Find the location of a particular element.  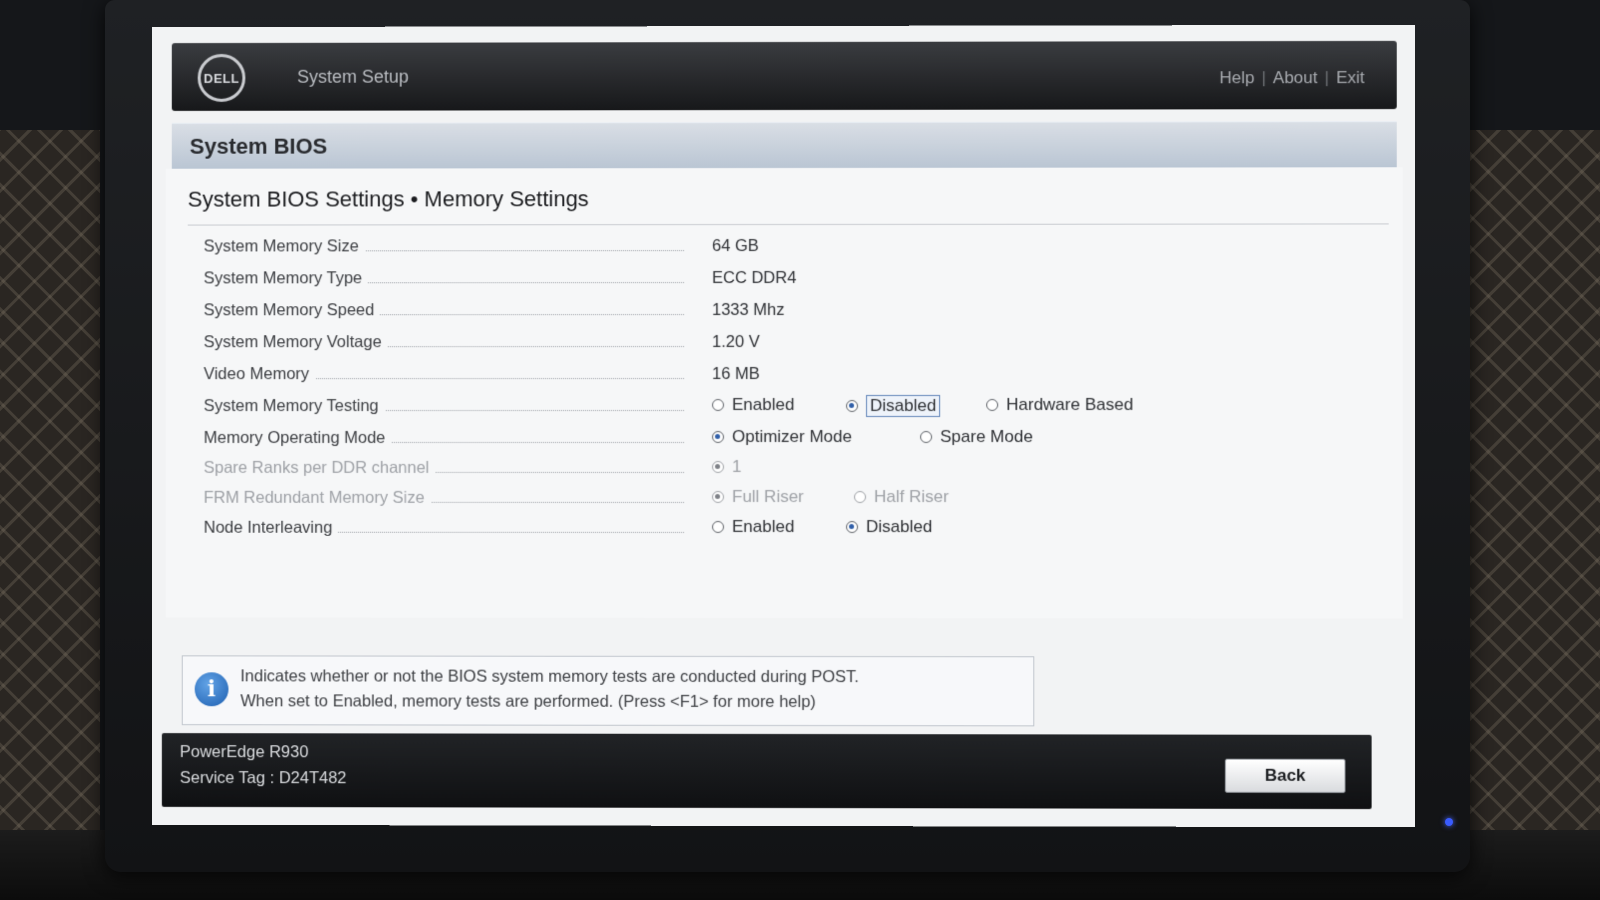

help-link: Help is located at coordinates (1236, 77).